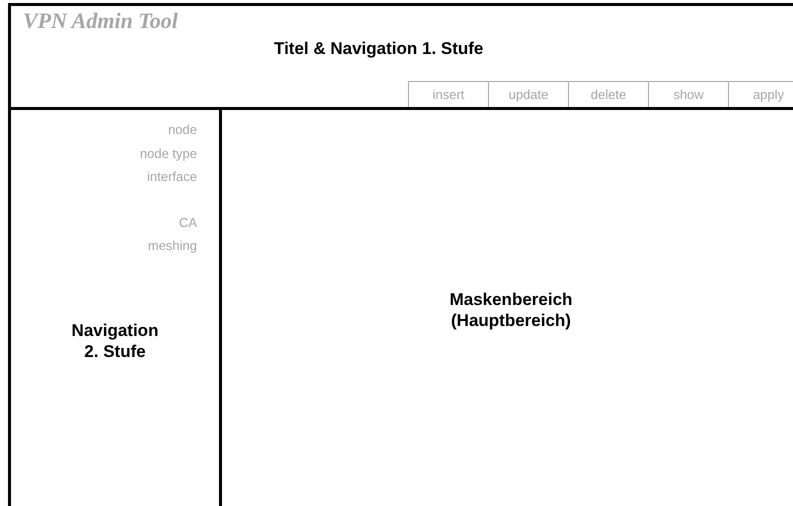  Describe the element at coordinates (760, 94) in the screenshot. I see `toolbar-button: apply` at that location.